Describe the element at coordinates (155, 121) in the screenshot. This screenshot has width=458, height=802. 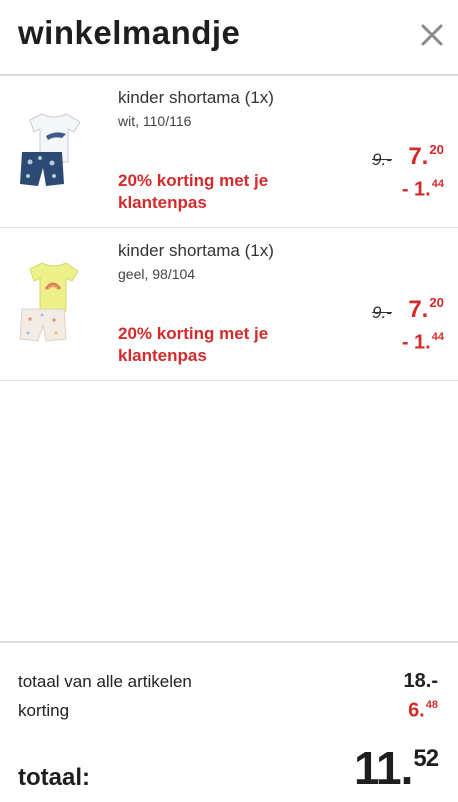
I see `item-variant: wit, 110/116` at that location.